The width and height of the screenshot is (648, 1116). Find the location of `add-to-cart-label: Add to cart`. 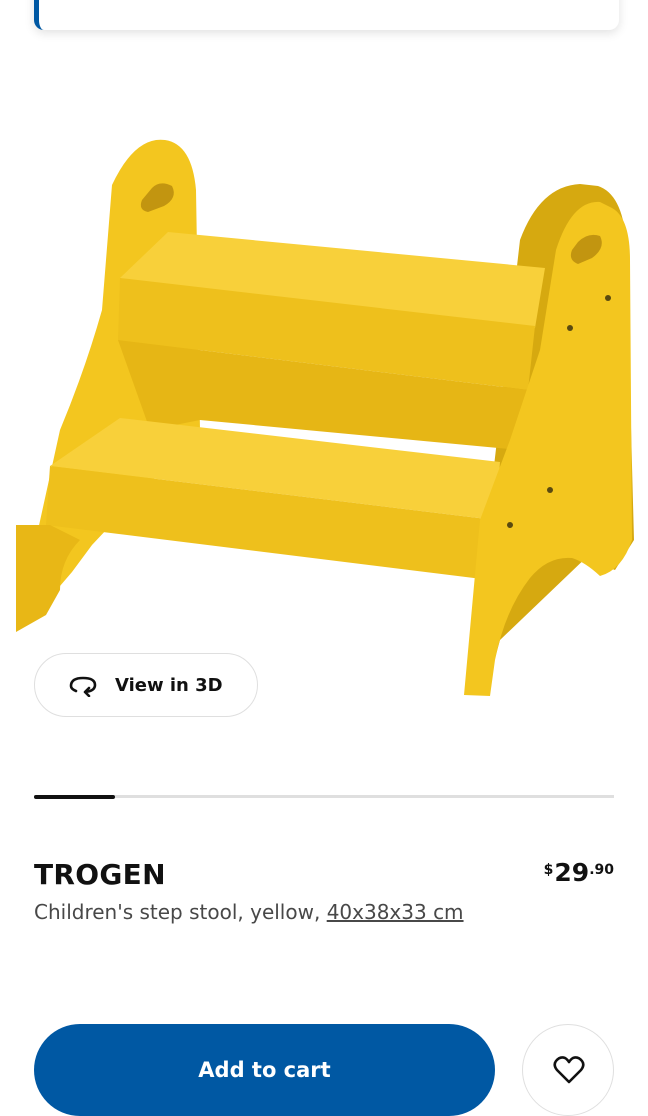

add-to-cart-label: Add to cart is located at coordinates (264, 1070).